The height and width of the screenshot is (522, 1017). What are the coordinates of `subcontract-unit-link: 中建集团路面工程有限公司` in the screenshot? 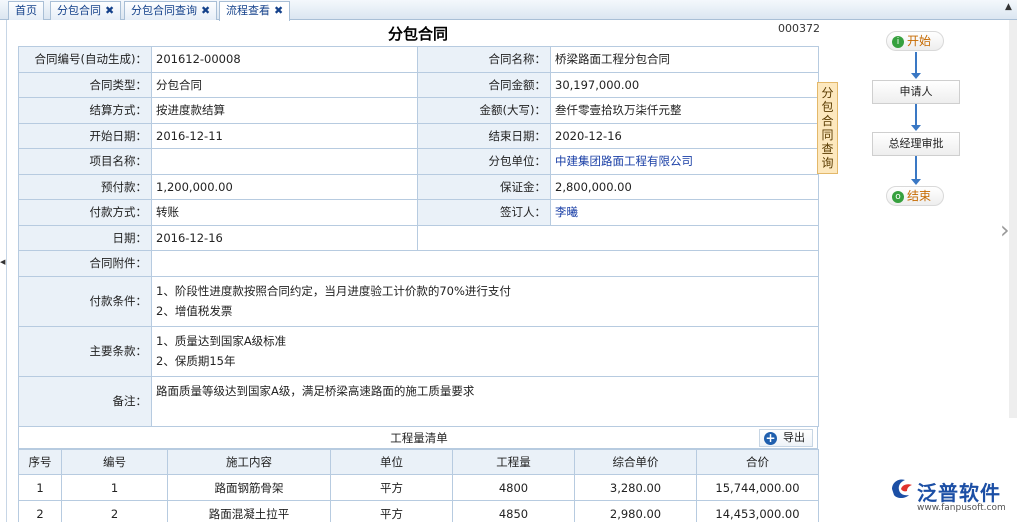 It's located at (684, 161).